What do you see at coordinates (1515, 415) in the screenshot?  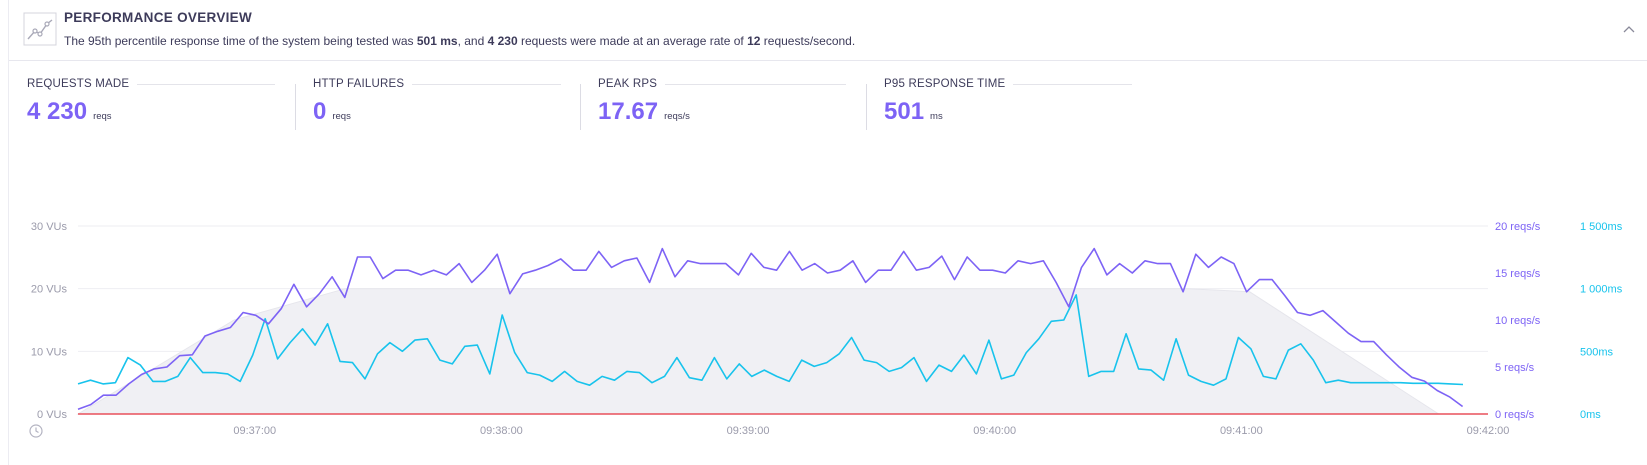 I see `y-right-rps-tick-label: 0 reqs/s` at bounding box center [1515, 415].